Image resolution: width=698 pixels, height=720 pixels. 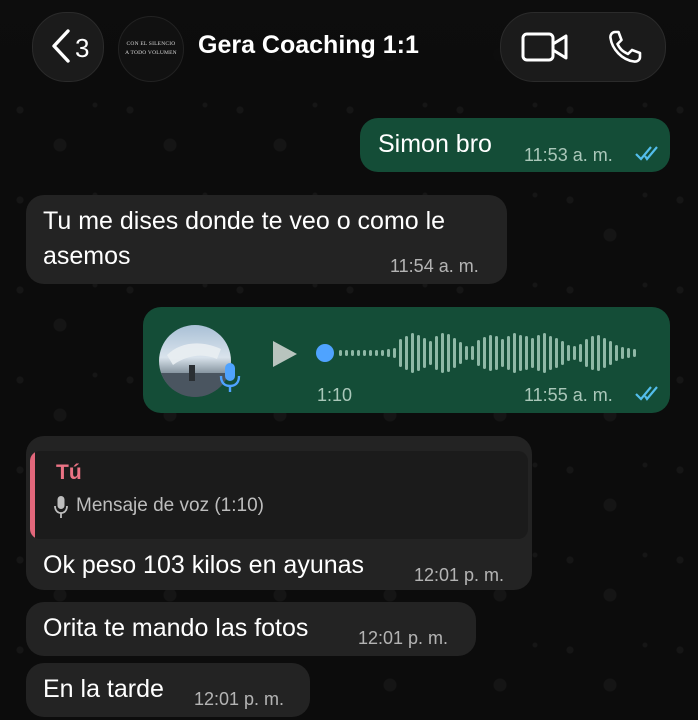 What do you see at coordinates (32, 495) in the screenshot?
I see `quote-accent-bar` at bounding box center [32, 495].